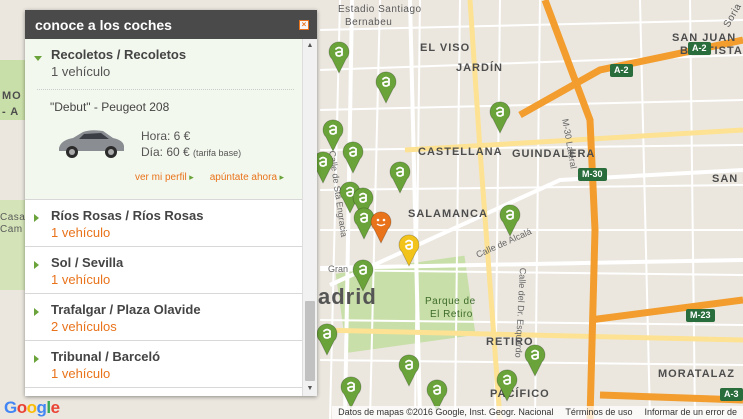 The width and height of the screenshot is (743, 419). I want to click on map-label-san-b: SAN B, so click(727, 179).